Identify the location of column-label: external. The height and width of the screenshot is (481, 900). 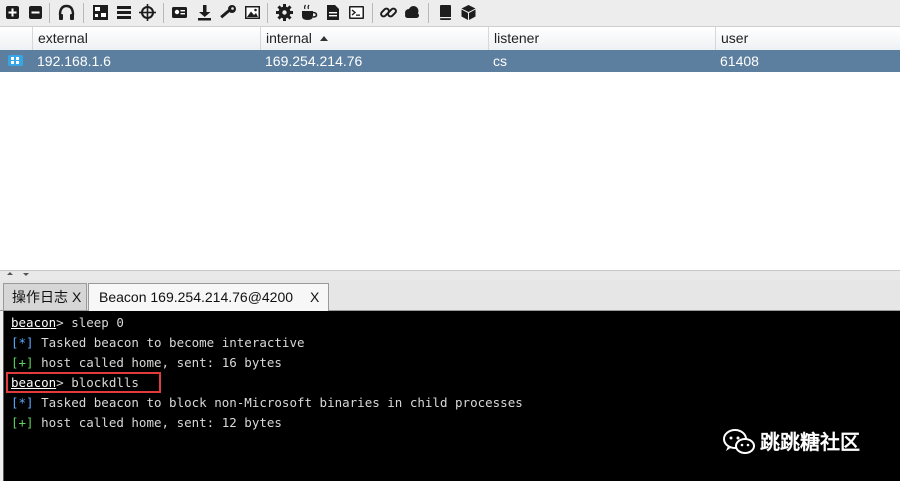
(63, 38).